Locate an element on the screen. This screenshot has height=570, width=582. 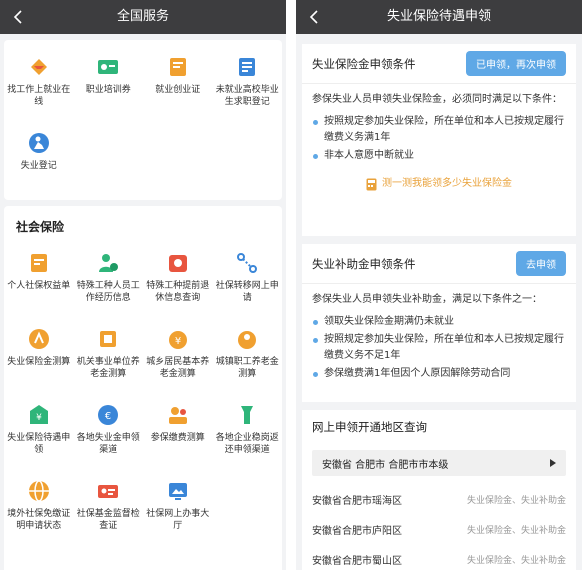
condition-item: 非本人意愿中断就业 is located at coordinates (439, 156).